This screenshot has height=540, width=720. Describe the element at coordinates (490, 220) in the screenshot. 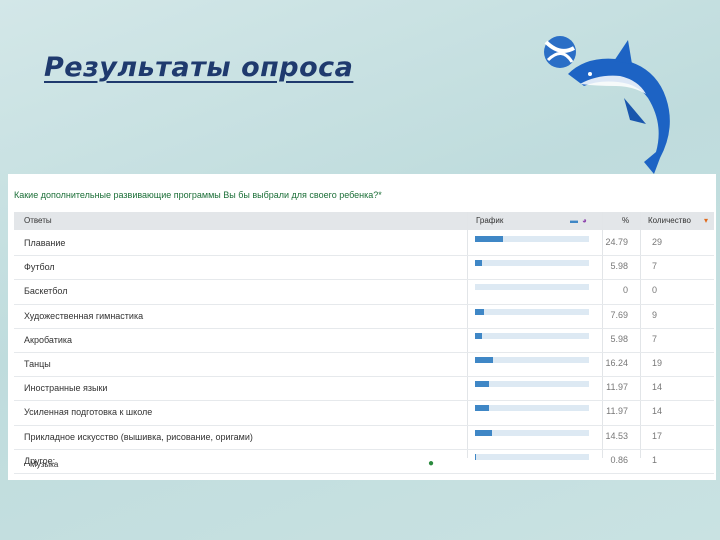

I see `column-chart: График` at that location.